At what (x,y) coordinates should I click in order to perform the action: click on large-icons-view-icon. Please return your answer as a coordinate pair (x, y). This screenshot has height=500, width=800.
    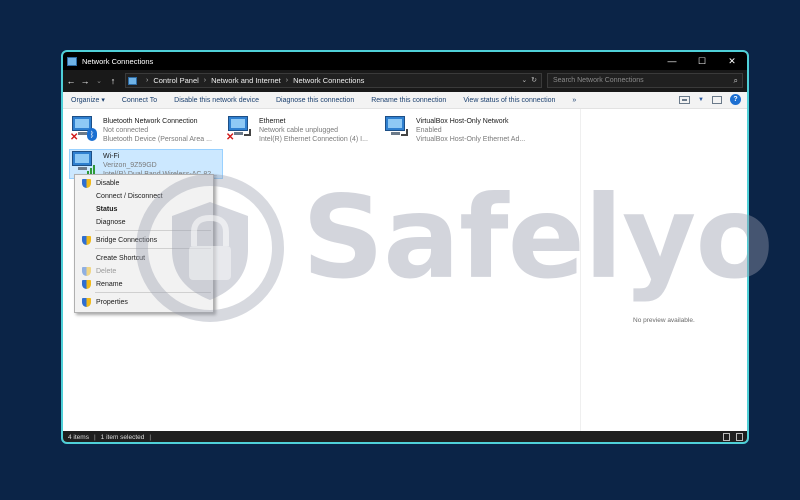
    Looking at the image, I should click on (739, 437).